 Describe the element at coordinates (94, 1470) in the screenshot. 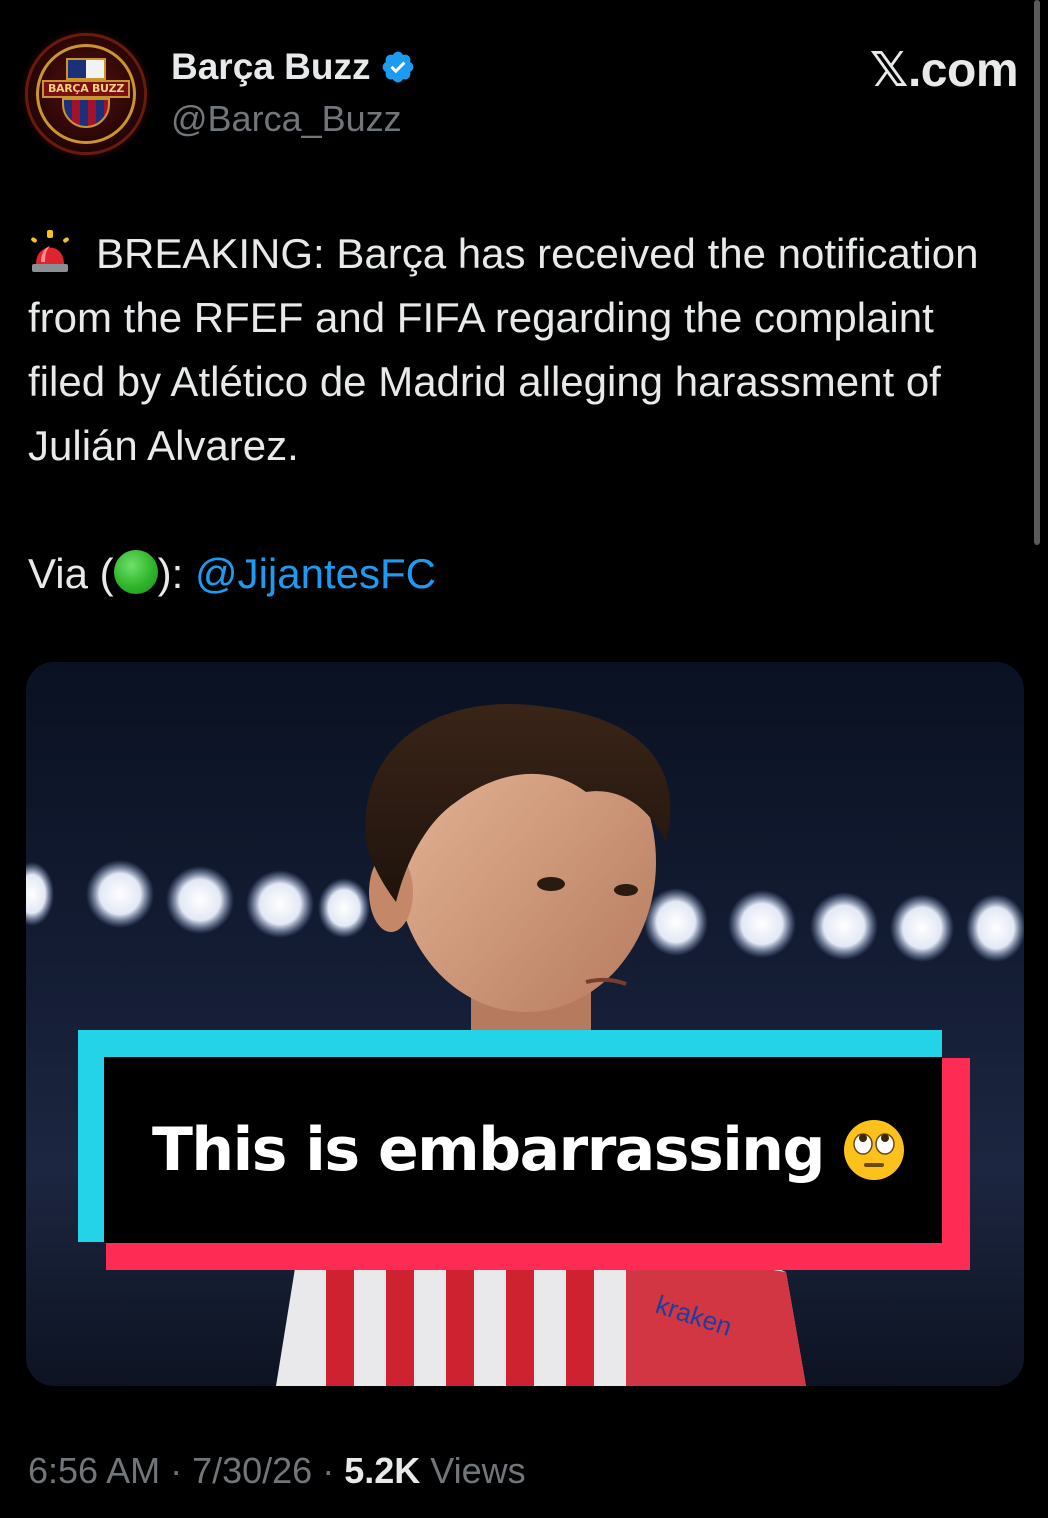

I see `tweet-time: 6:56 AM` at that location.